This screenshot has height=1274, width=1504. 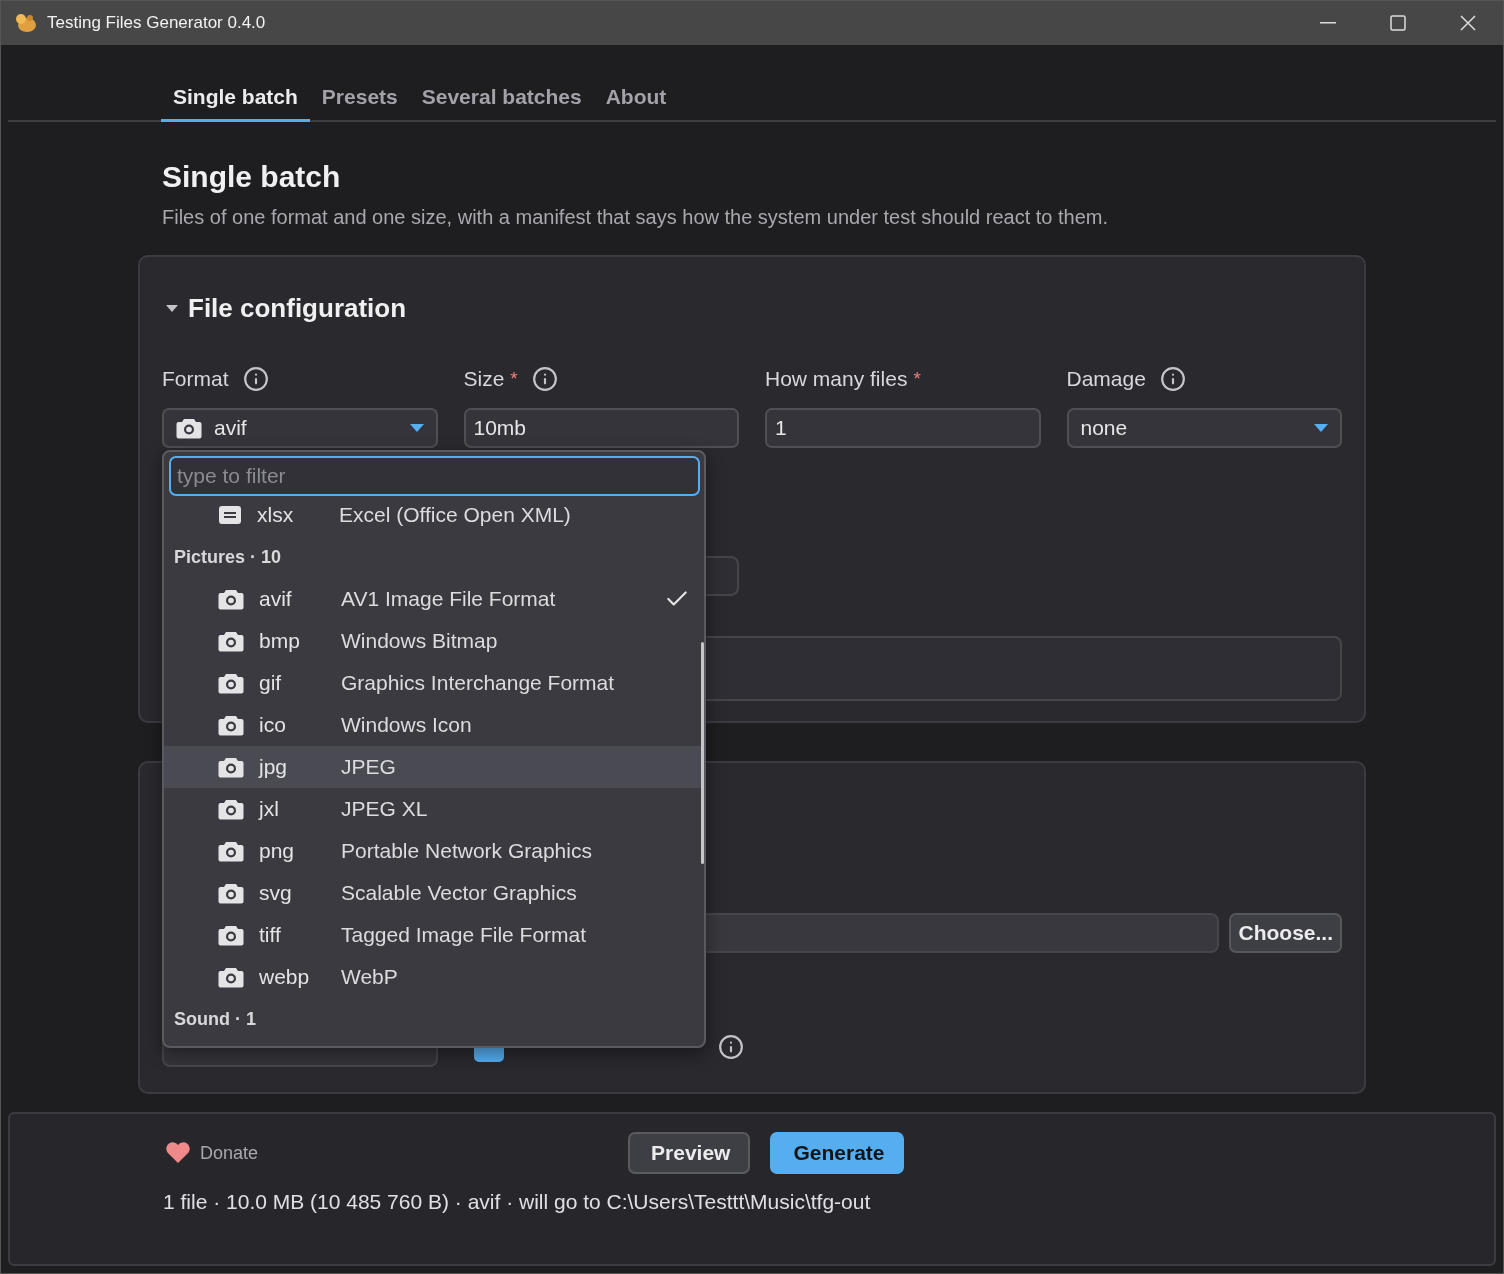 What do you see at coordinates (195, 379) in the screenshot?
I see `field-label: Format` at bounding box center [195, 379].